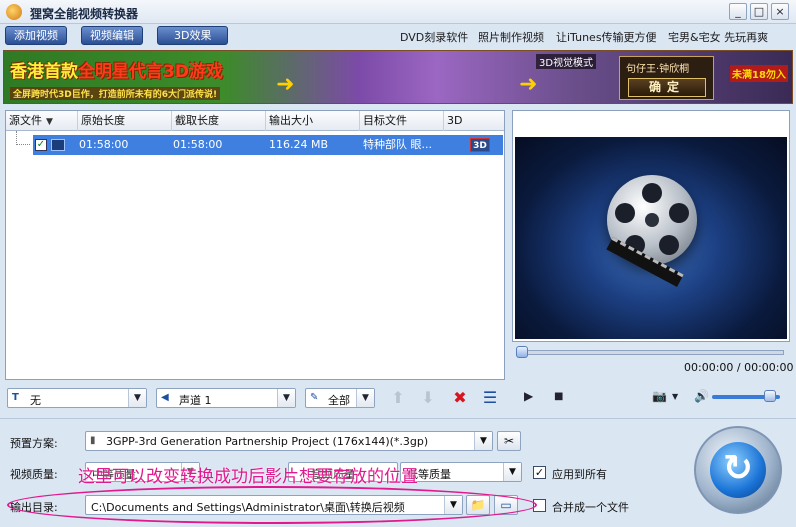  I want to click on minimize-button: _, so click(738, 11).